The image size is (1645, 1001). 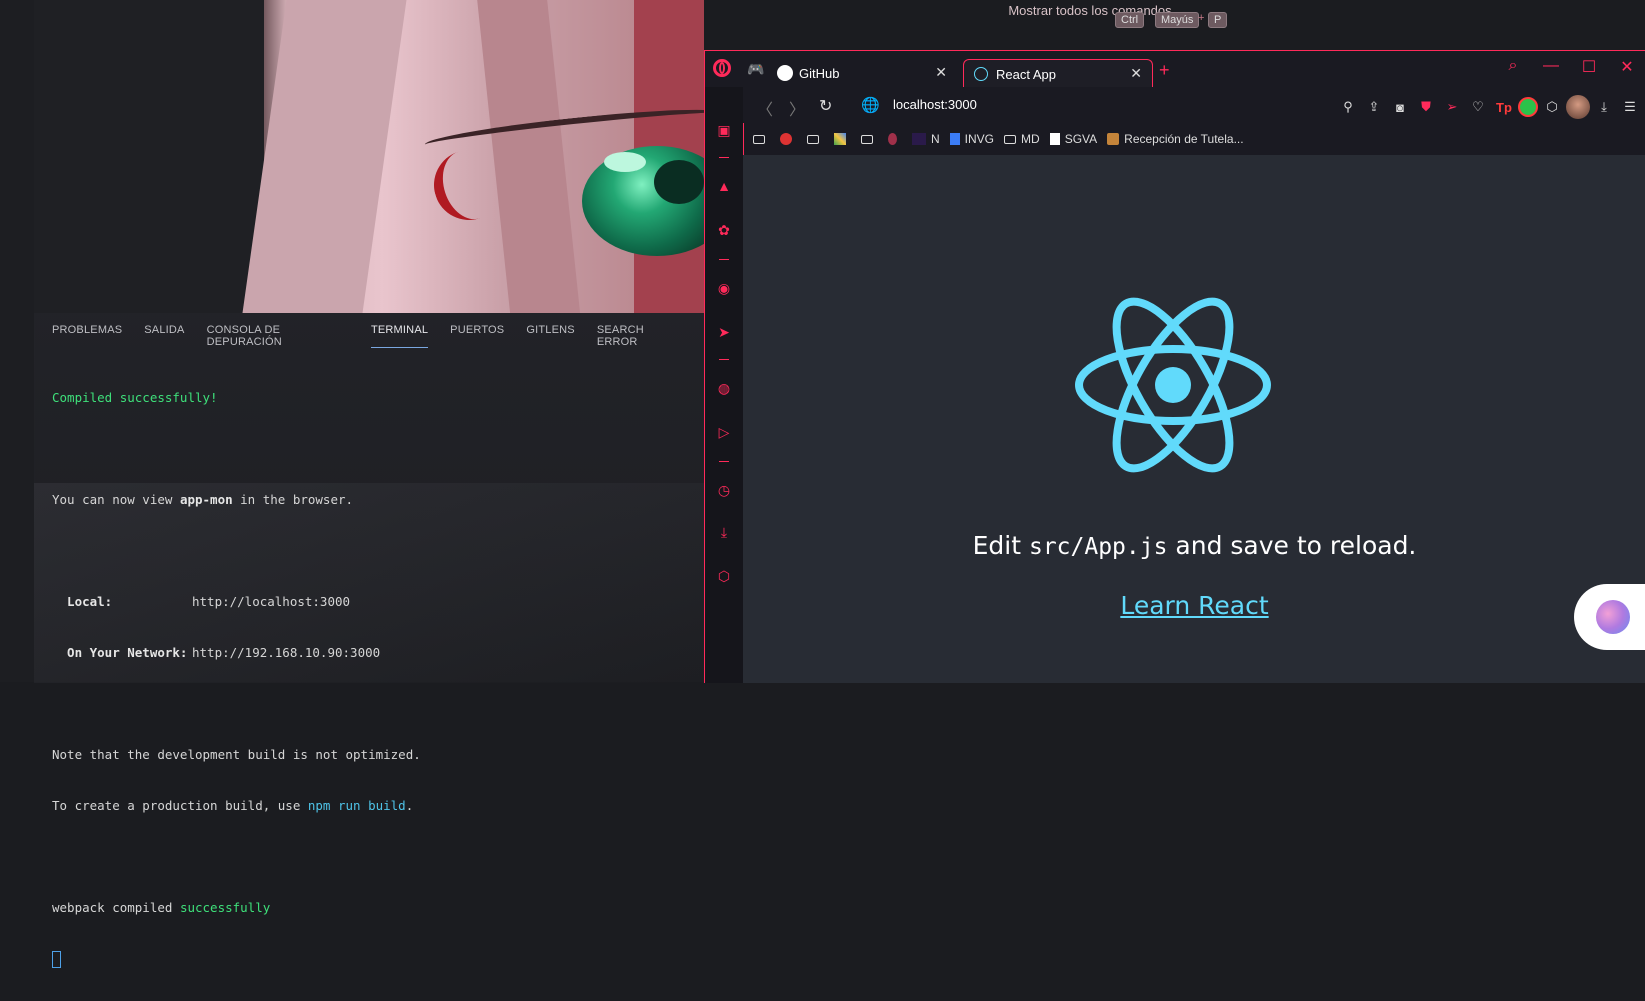 What do you see at coordinates (356, 805) in the screenshot?
I see `terminal-build-cmd: npm run build` at bounding box center [356, 805].